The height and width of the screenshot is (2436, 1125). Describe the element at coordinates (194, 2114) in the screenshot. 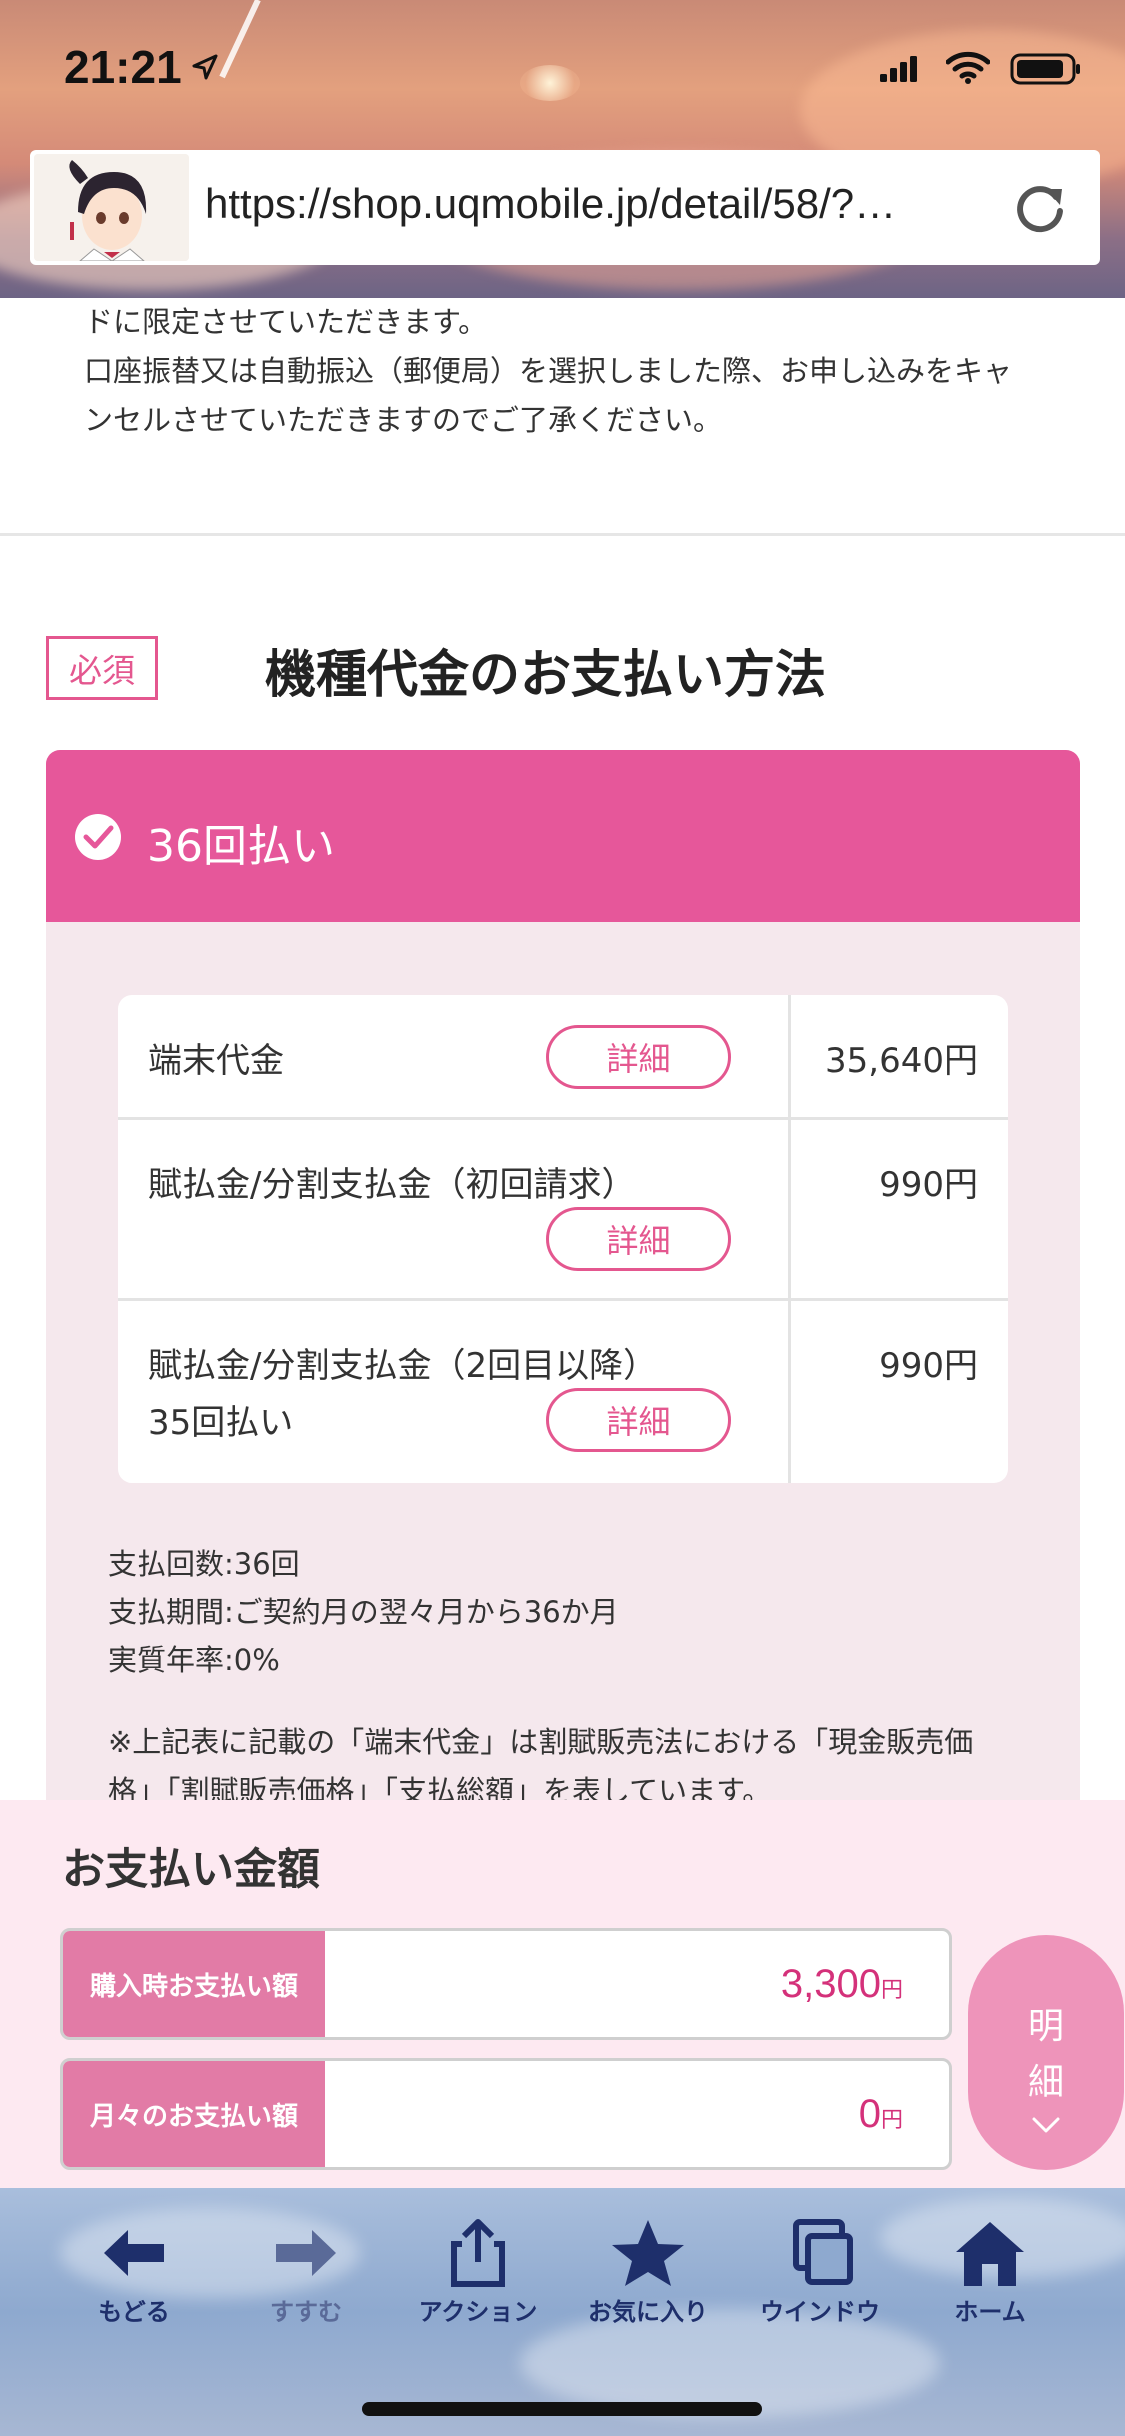

I see `monthly-amount-label: 月々のお支払い額` at that location.